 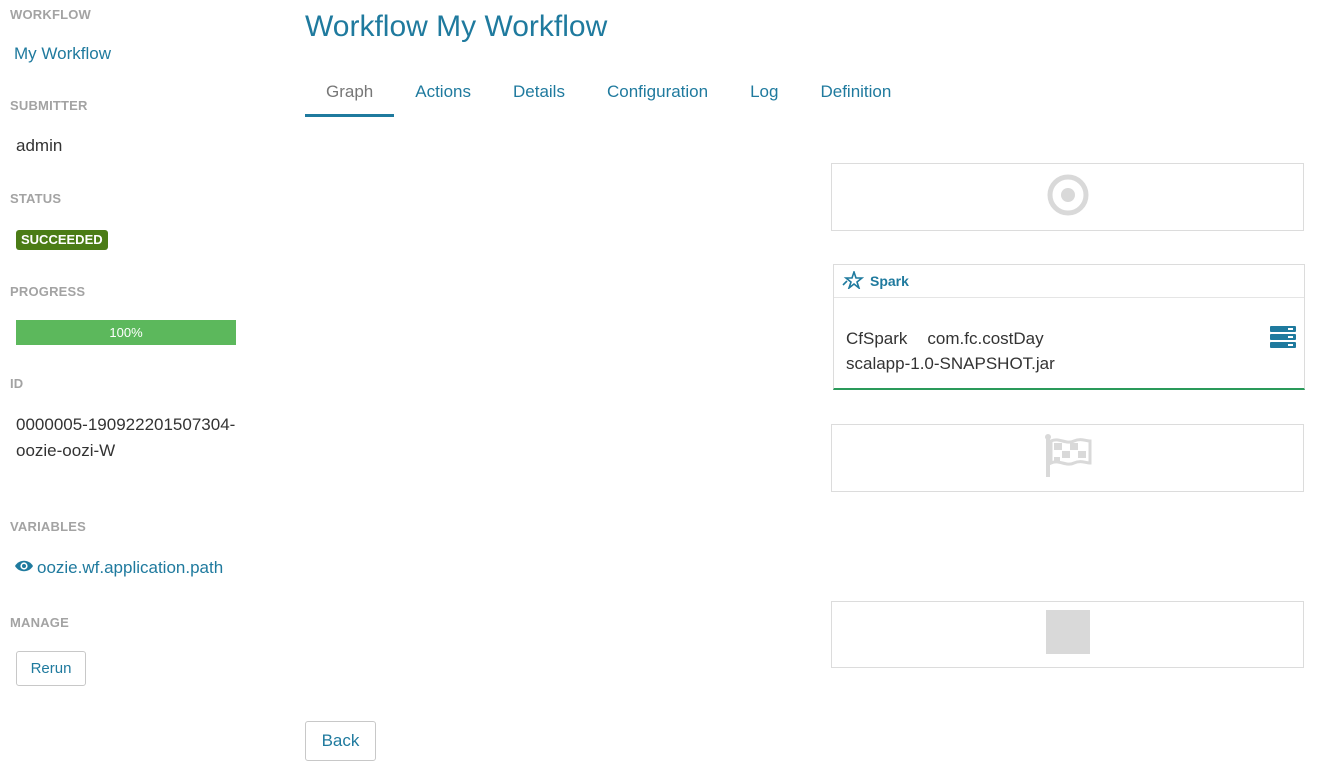 I want to click on kill-node, so click(x=1067, y=634).